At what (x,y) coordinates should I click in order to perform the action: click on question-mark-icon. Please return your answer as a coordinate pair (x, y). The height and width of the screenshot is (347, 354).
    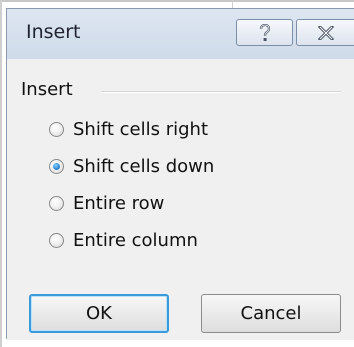
    Looking at the image, I should click on (264, 32).